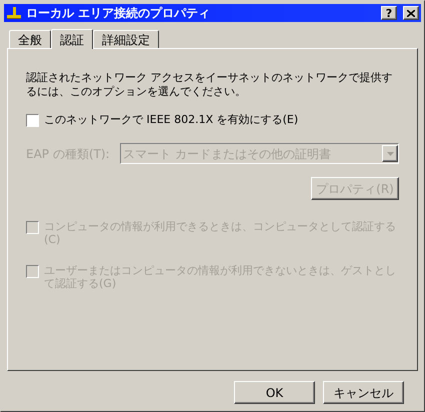 The width and height of the screenshot is (425, 412). I want to click on dialog-button: キャンセル, so click(363, 392).